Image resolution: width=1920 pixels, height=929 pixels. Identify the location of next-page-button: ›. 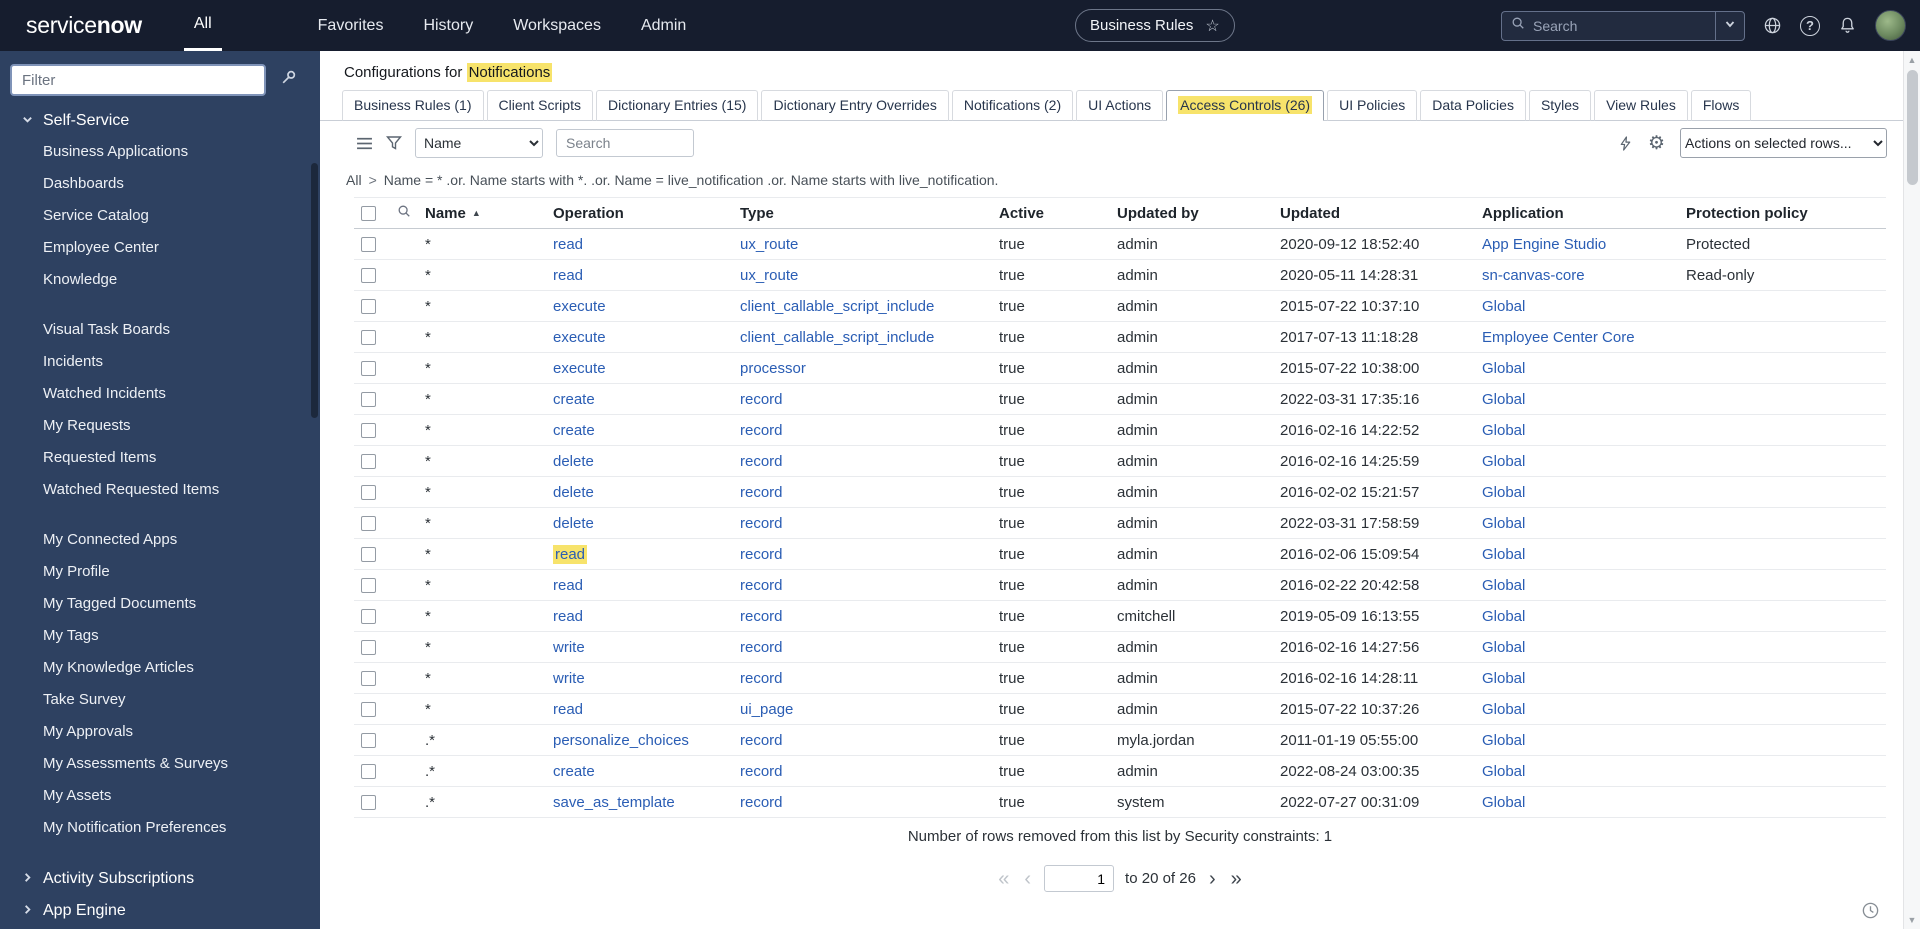
(1212, 879).